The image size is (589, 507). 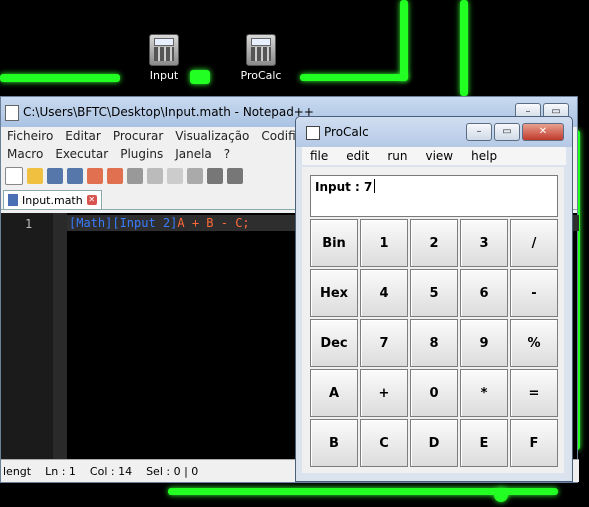 I want to click on key-percent: %, so click(x=534, y=343).